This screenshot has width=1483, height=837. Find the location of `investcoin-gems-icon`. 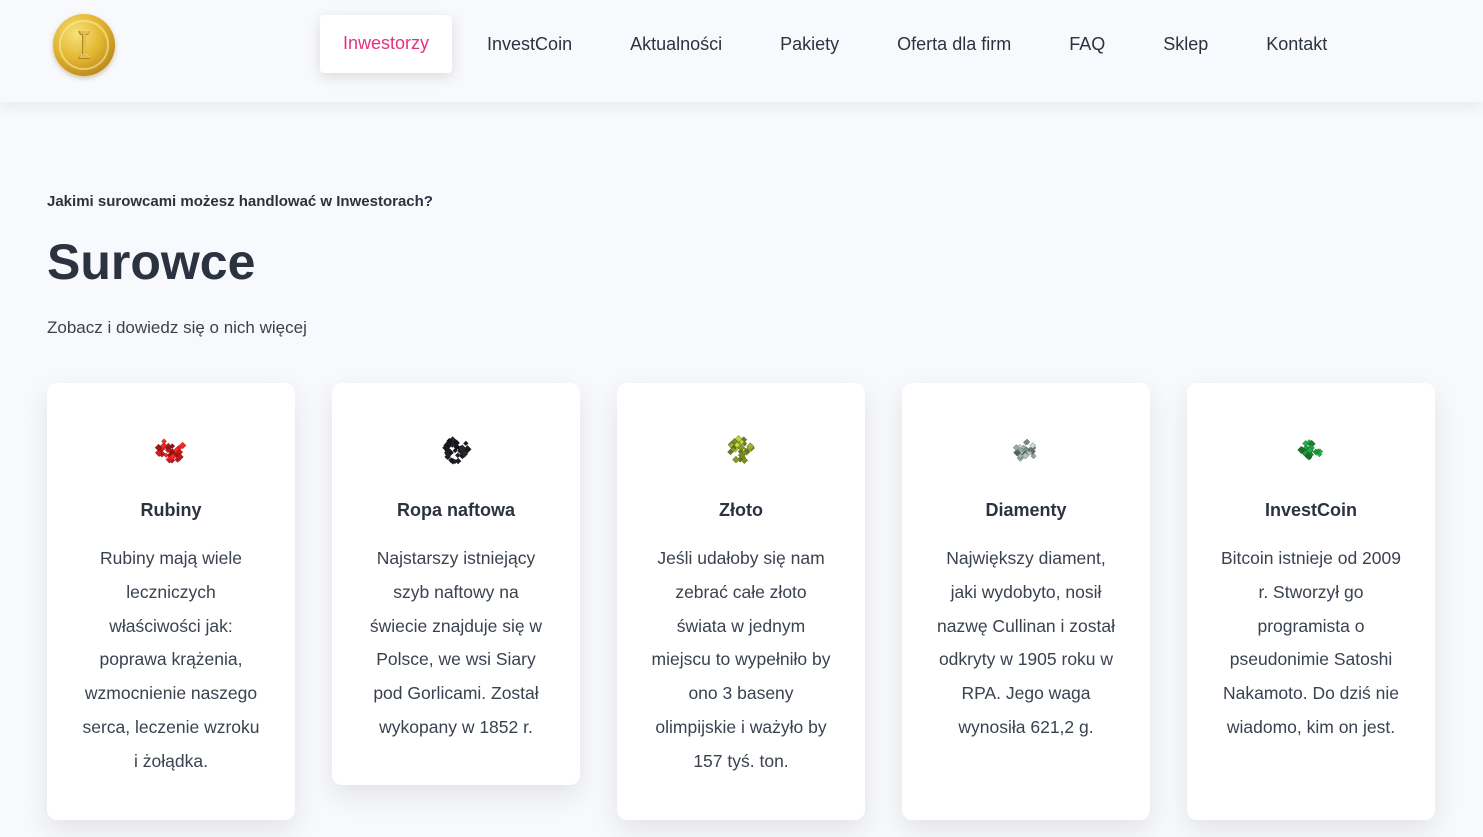

investcoin-gems-icon is located at coordinates (1310, 450).